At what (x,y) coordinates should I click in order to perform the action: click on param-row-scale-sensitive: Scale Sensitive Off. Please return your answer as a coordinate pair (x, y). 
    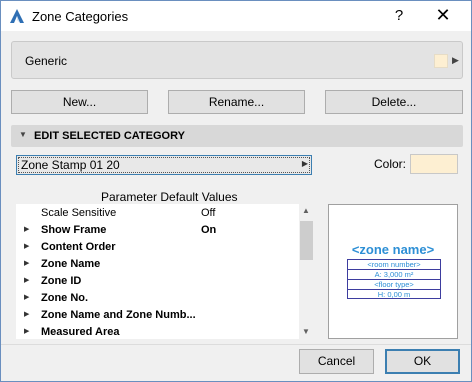
    Looking at the image, I should click on (157, 213).